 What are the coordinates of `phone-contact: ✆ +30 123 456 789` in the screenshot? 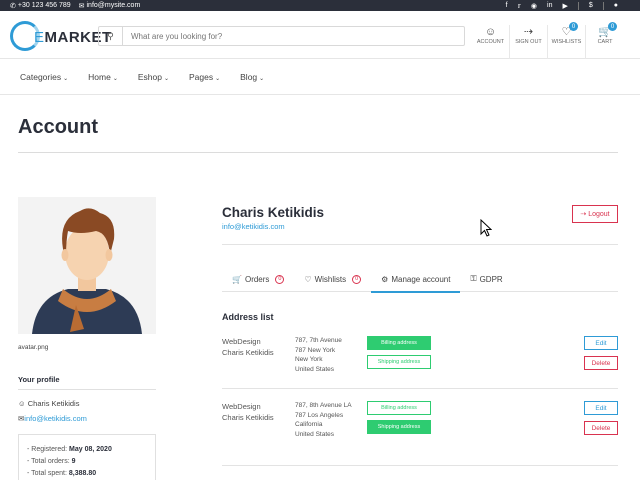 It's located at (40, 6).